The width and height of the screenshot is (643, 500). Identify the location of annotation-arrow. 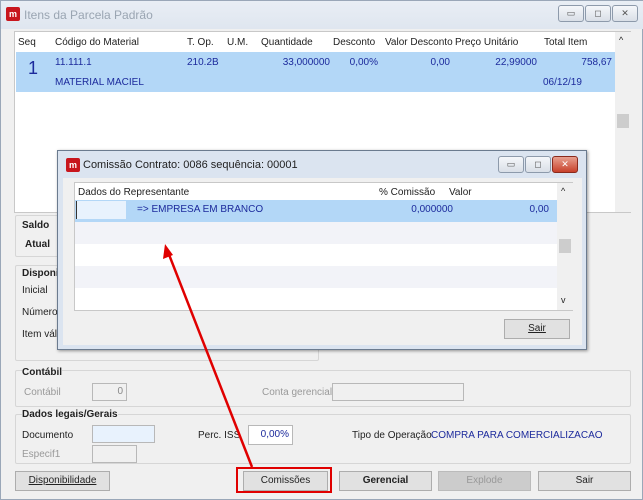
(208, 356).